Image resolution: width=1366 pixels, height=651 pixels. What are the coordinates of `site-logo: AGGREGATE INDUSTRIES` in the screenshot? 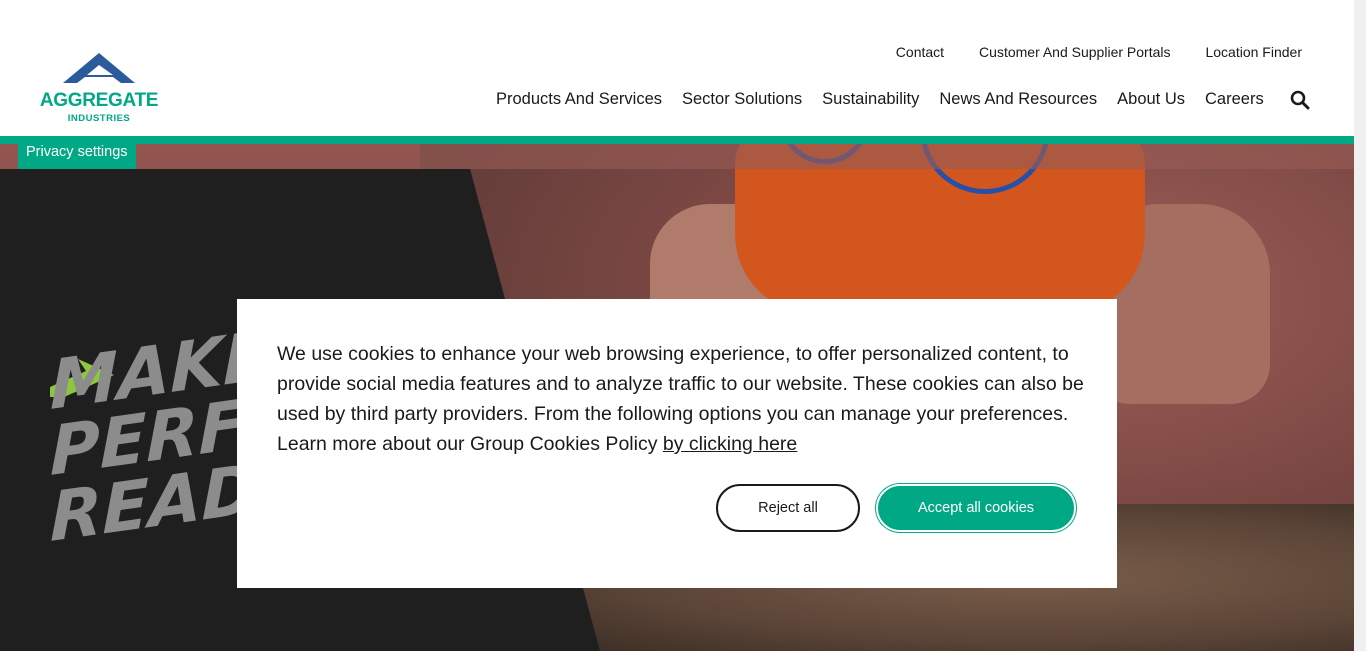 It's located at (99, 89).